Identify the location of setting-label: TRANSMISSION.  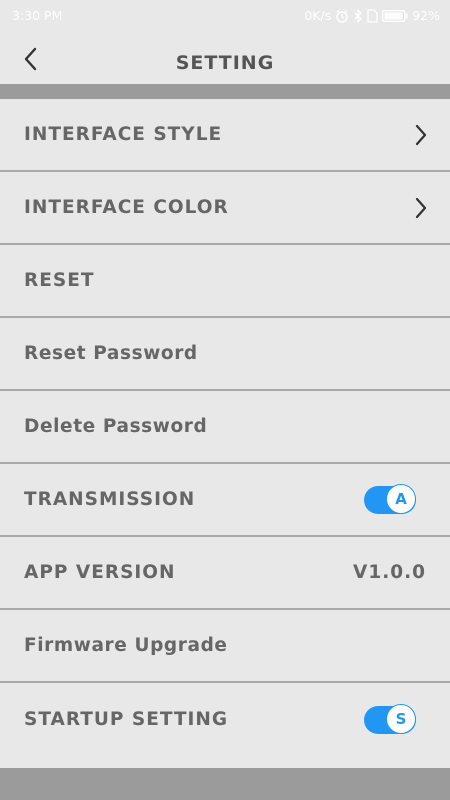
(110, 499).